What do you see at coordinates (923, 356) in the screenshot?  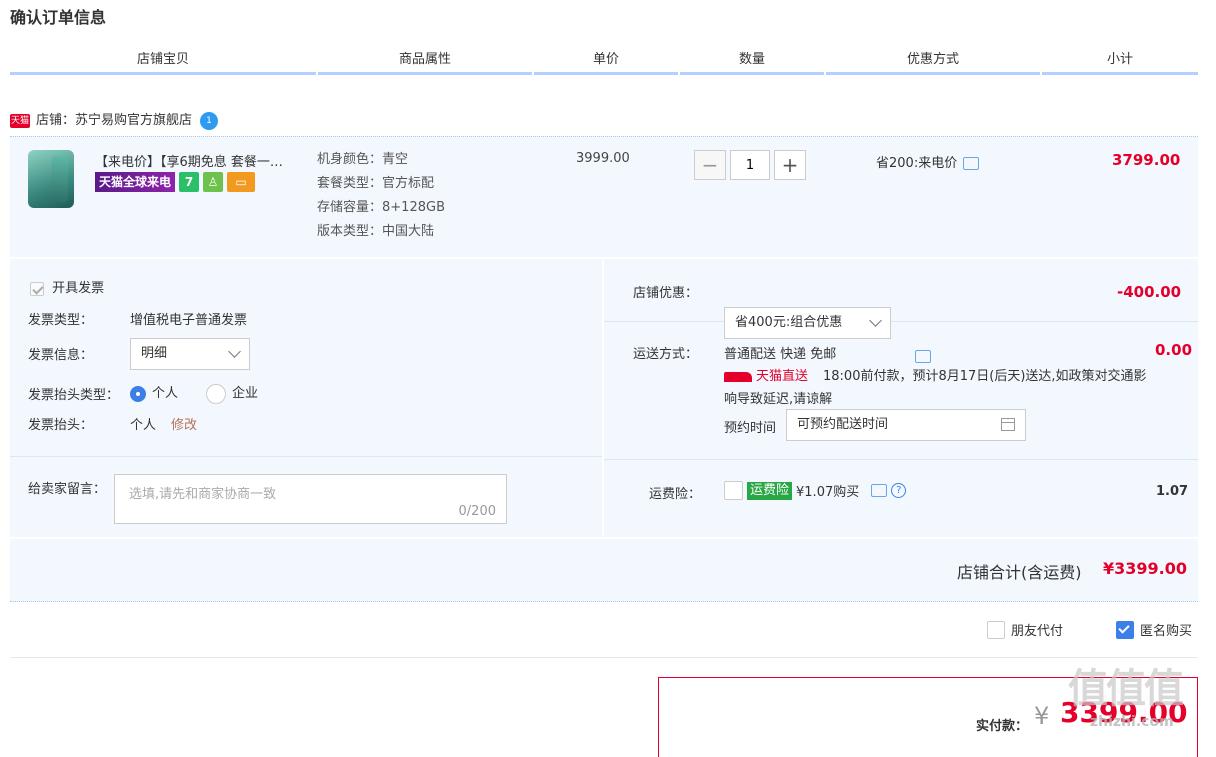 I see `discount-comment-icon` at bounding box center [923, 356].